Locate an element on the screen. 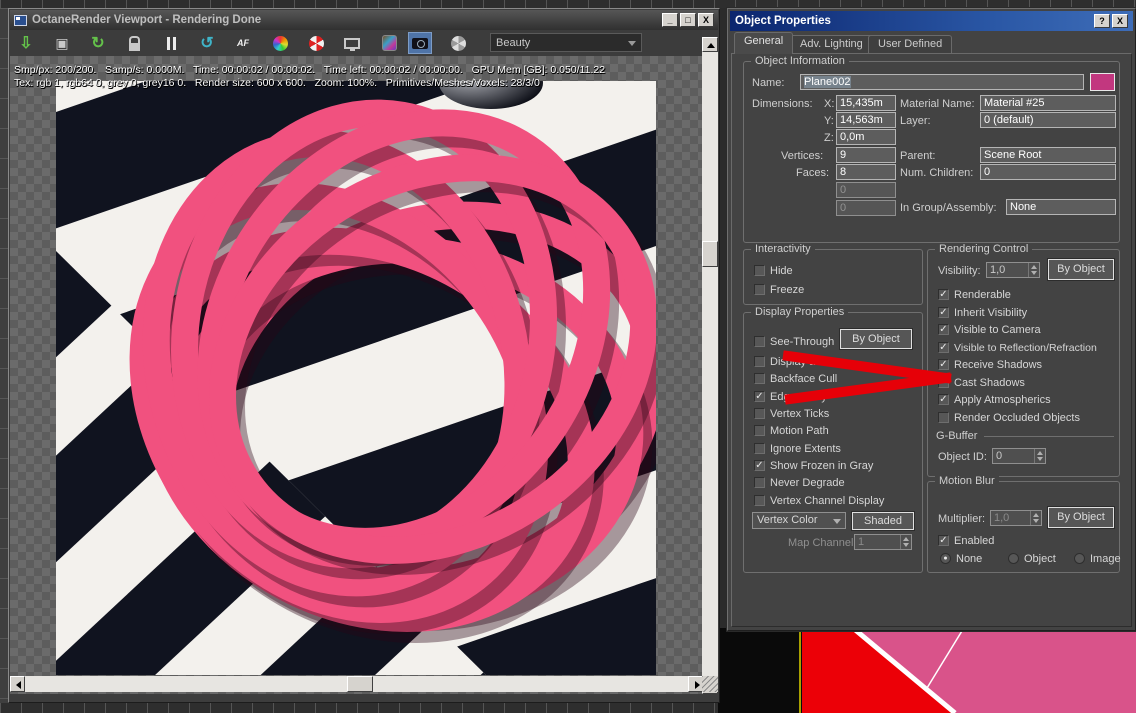  lock-icon is located at coordinates (134, 43).